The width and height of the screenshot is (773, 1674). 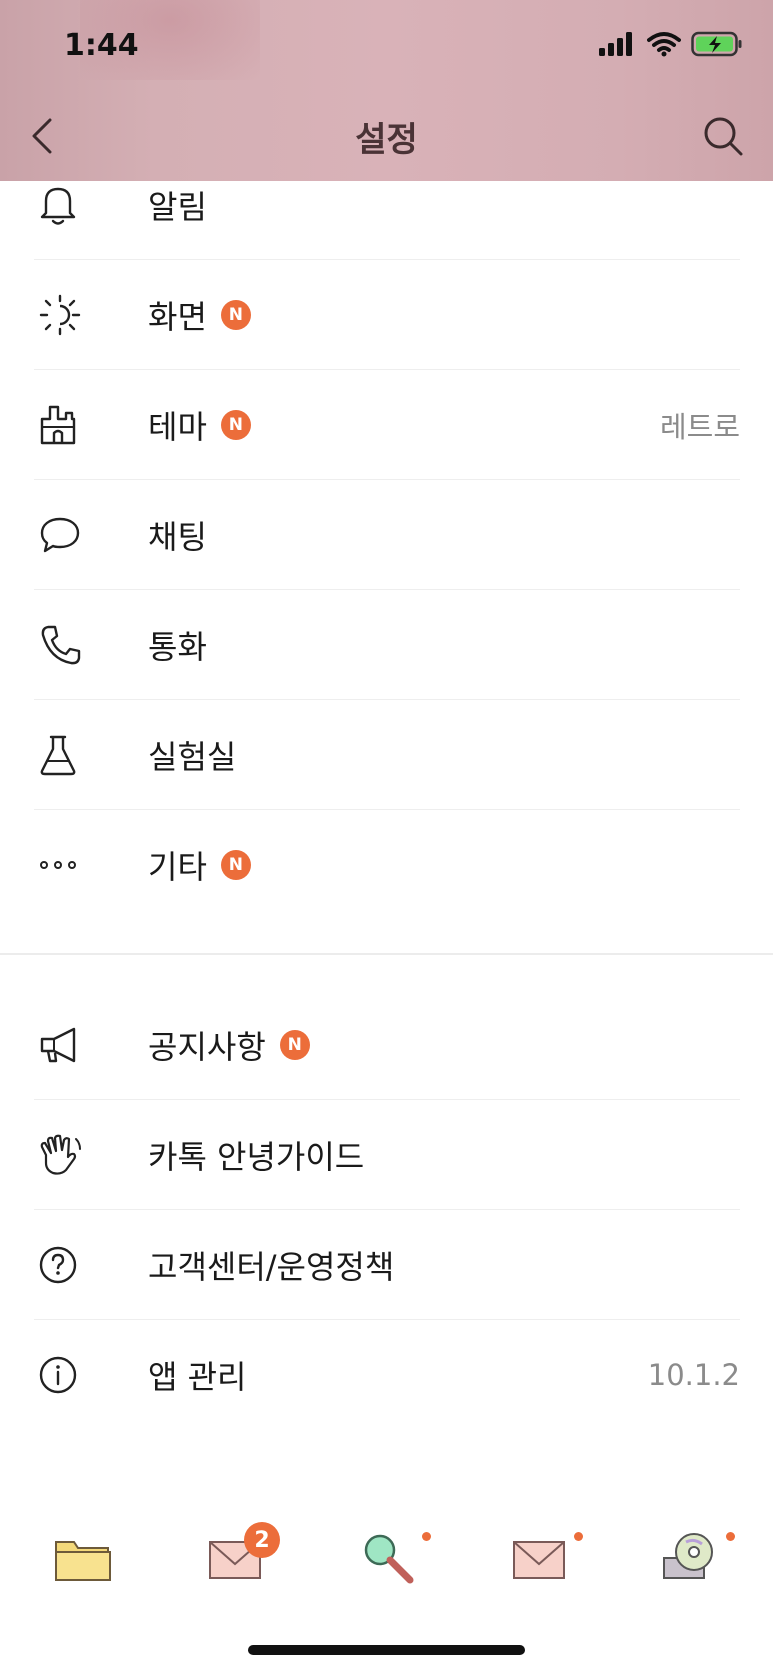 What do you see at coordinates (716, 44) in the screenshot?
I see `battery-charging-icon` at bounding box center [716, 44].